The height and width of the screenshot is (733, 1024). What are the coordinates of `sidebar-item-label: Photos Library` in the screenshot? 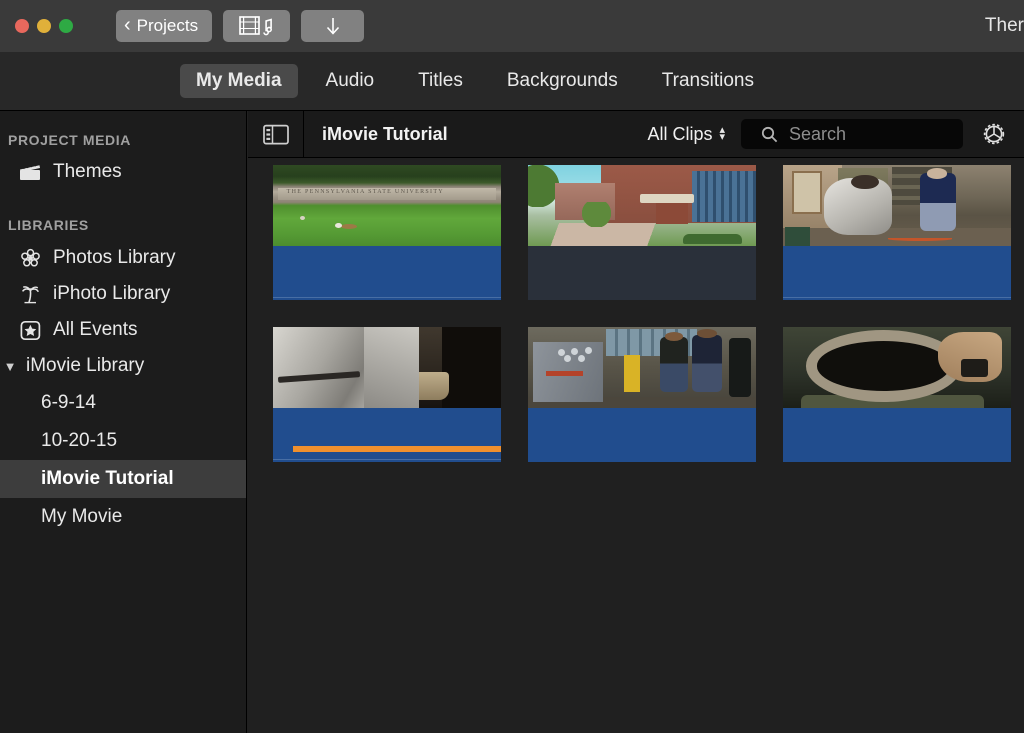 It's located at (114, 257).